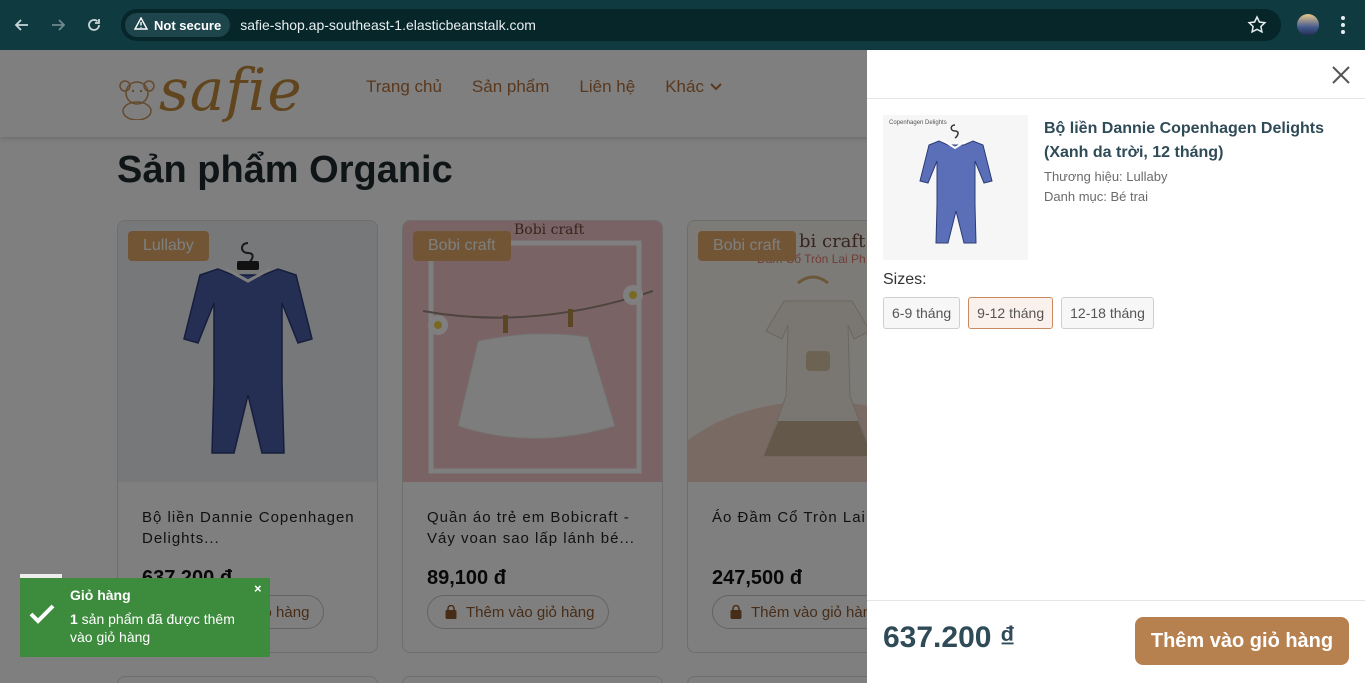  What do you see at coordinates (1011, 313) in the screenshot?
I see `size-option-9-12: 9-12 tháng` at bounding box center [1011, 313].